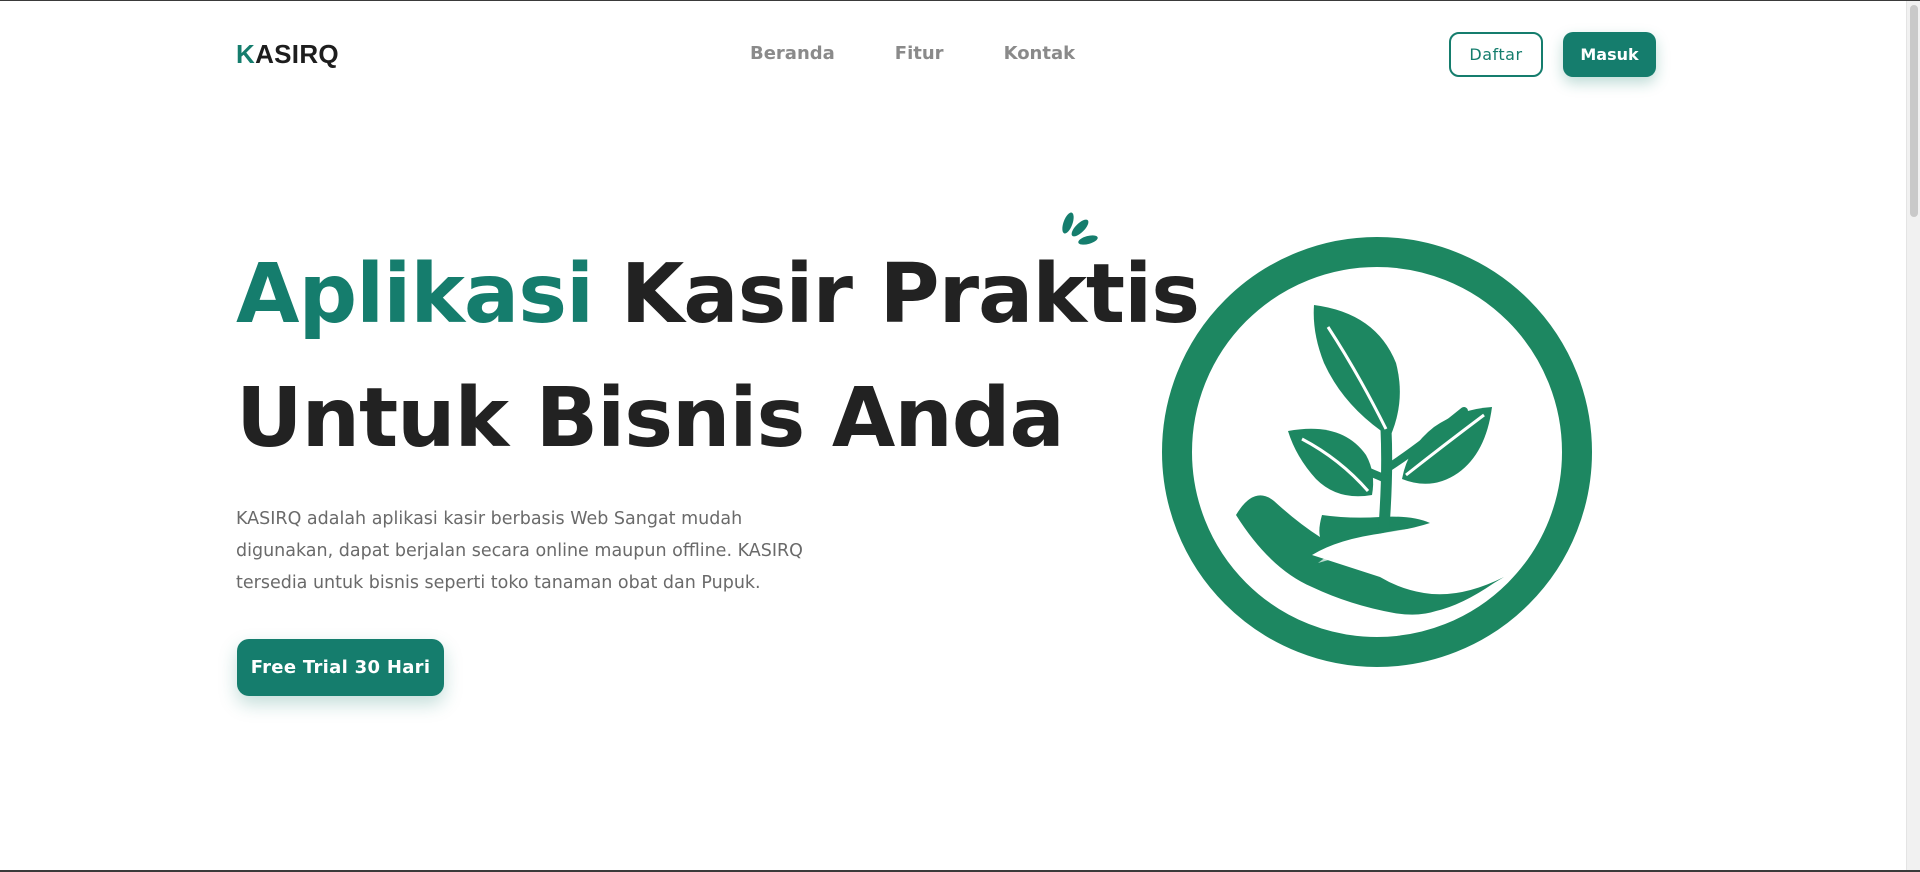 This screenshot has height=872, width=1920. I want to click on brand-logo: KASIRQ, so click(287, 54).